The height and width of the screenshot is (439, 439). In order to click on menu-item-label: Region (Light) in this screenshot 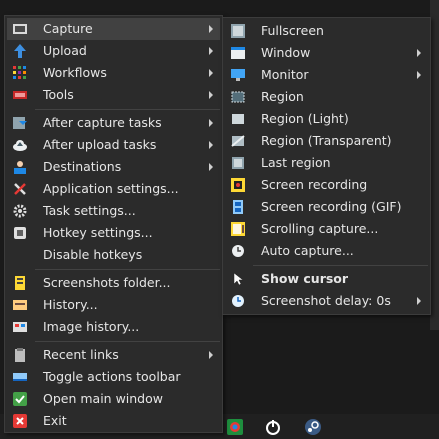, I will do `click(305, 118)`.